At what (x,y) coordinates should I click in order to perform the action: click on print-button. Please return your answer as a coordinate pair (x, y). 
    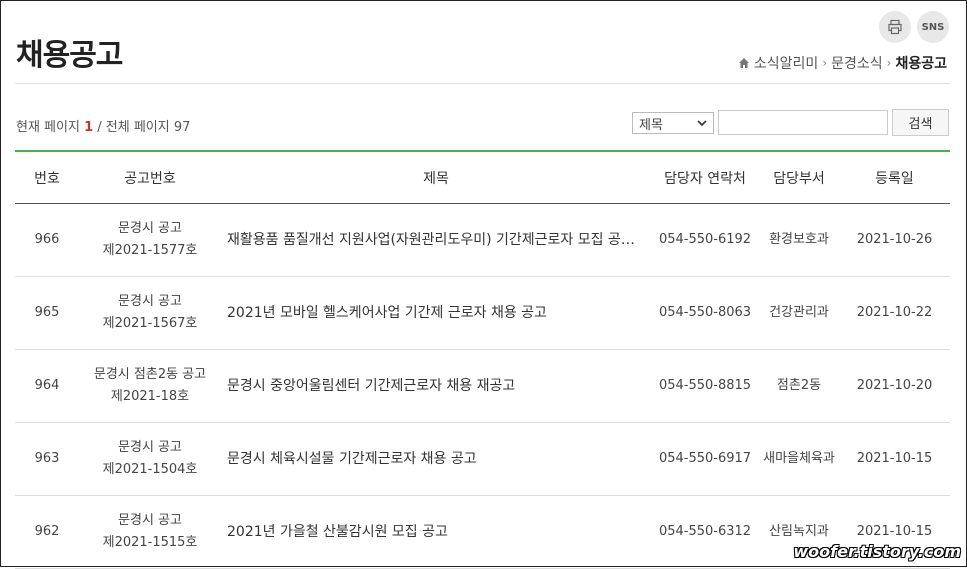
    Looking at the image, I should click on (895, 27).